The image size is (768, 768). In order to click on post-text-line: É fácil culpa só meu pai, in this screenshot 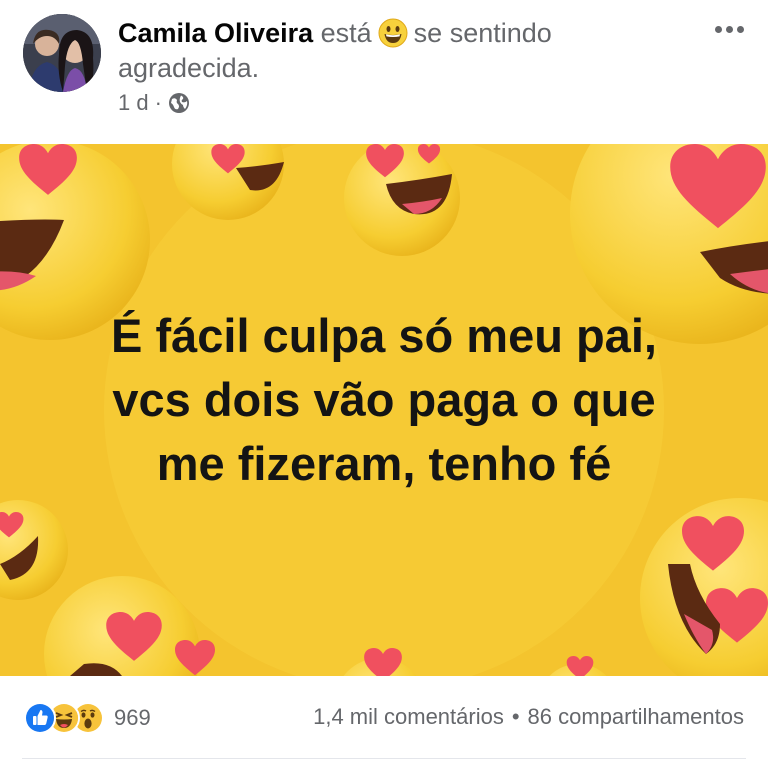, I will do `click(384, 335)`.